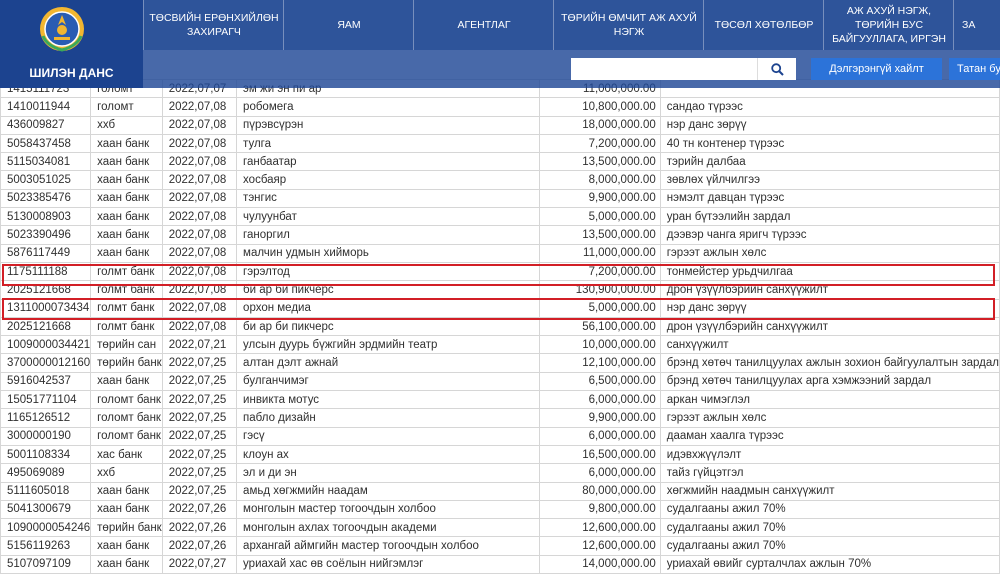  I want to click on account-cell: 5107097109, so click(46, 564).